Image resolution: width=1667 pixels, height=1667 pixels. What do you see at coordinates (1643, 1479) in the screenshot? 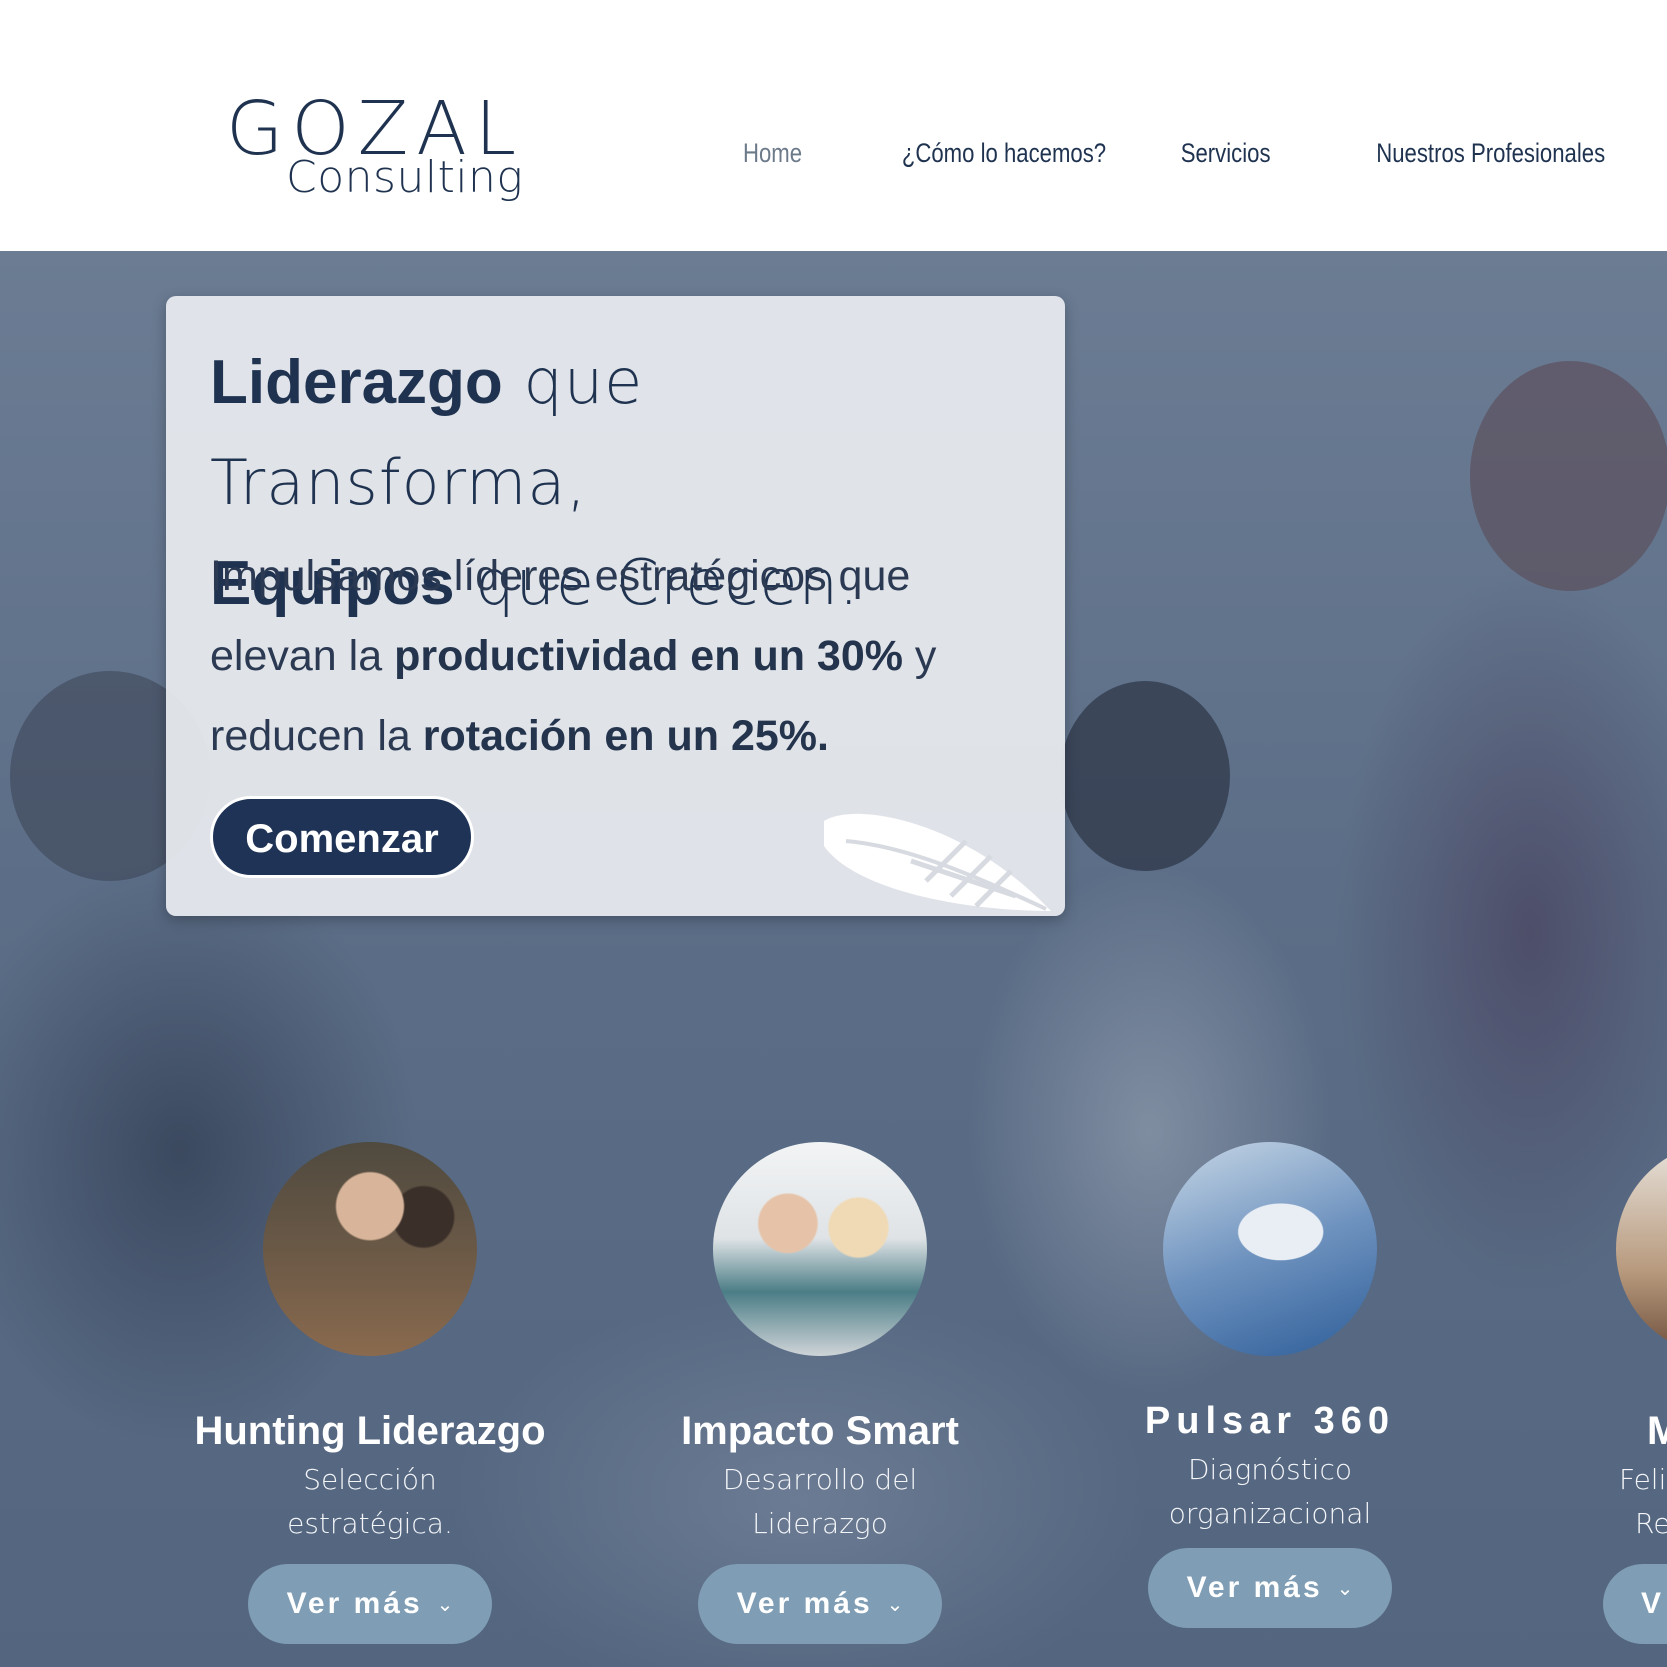
I see `service-desc-fourth-line1: Feli` at bounding box center [1643, 1479].